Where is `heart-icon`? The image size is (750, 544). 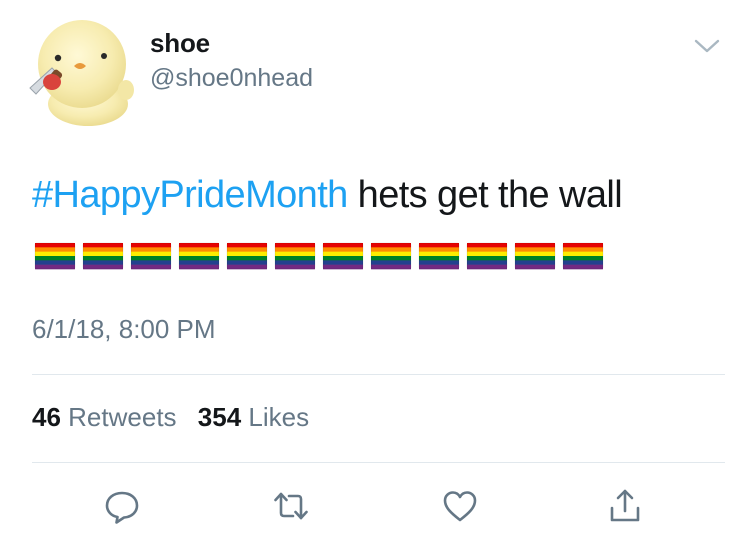
heart-icon is located at coordinates (460, 506).